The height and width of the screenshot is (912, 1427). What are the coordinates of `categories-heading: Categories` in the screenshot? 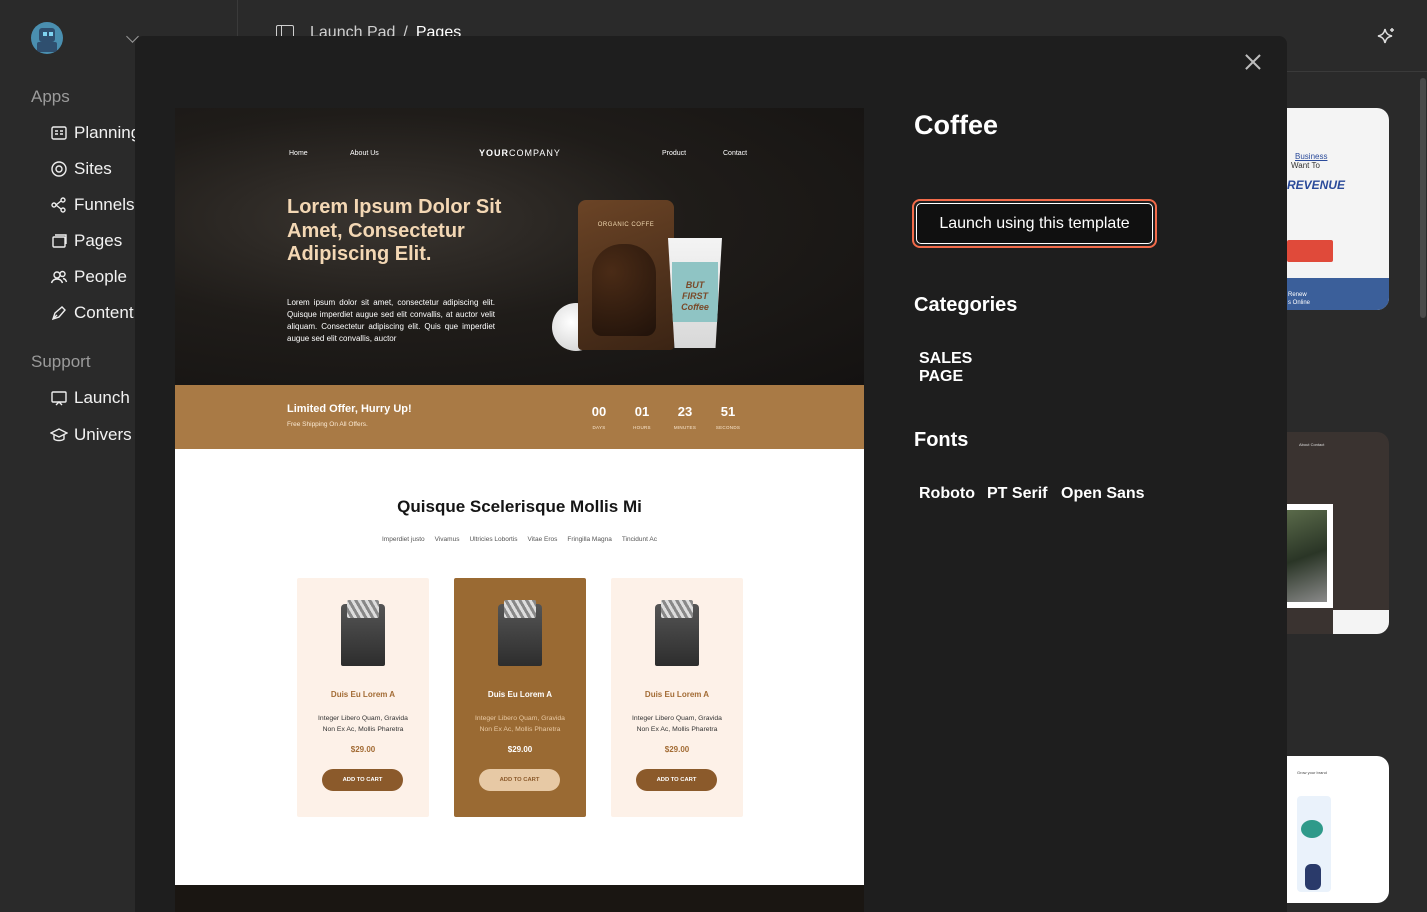 It's located at (966, 305).